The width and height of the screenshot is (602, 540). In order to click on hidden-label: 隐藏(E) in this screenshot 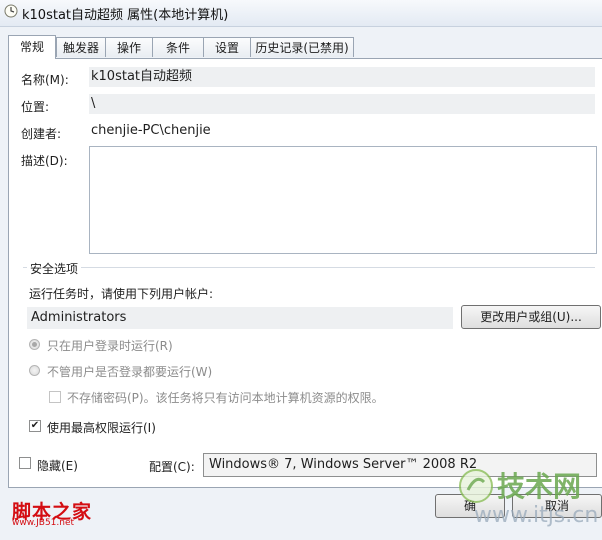, I will do `click(57, 466)`.